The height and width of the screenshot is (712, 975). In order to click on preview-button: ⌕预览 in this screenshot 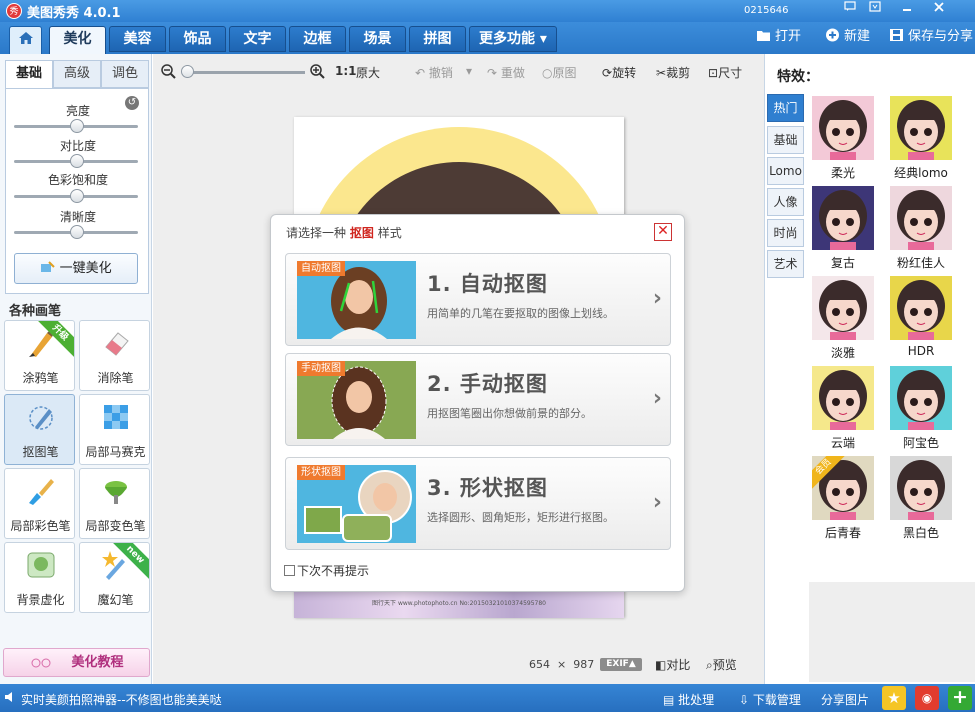, I will do `click(721, 664)`.